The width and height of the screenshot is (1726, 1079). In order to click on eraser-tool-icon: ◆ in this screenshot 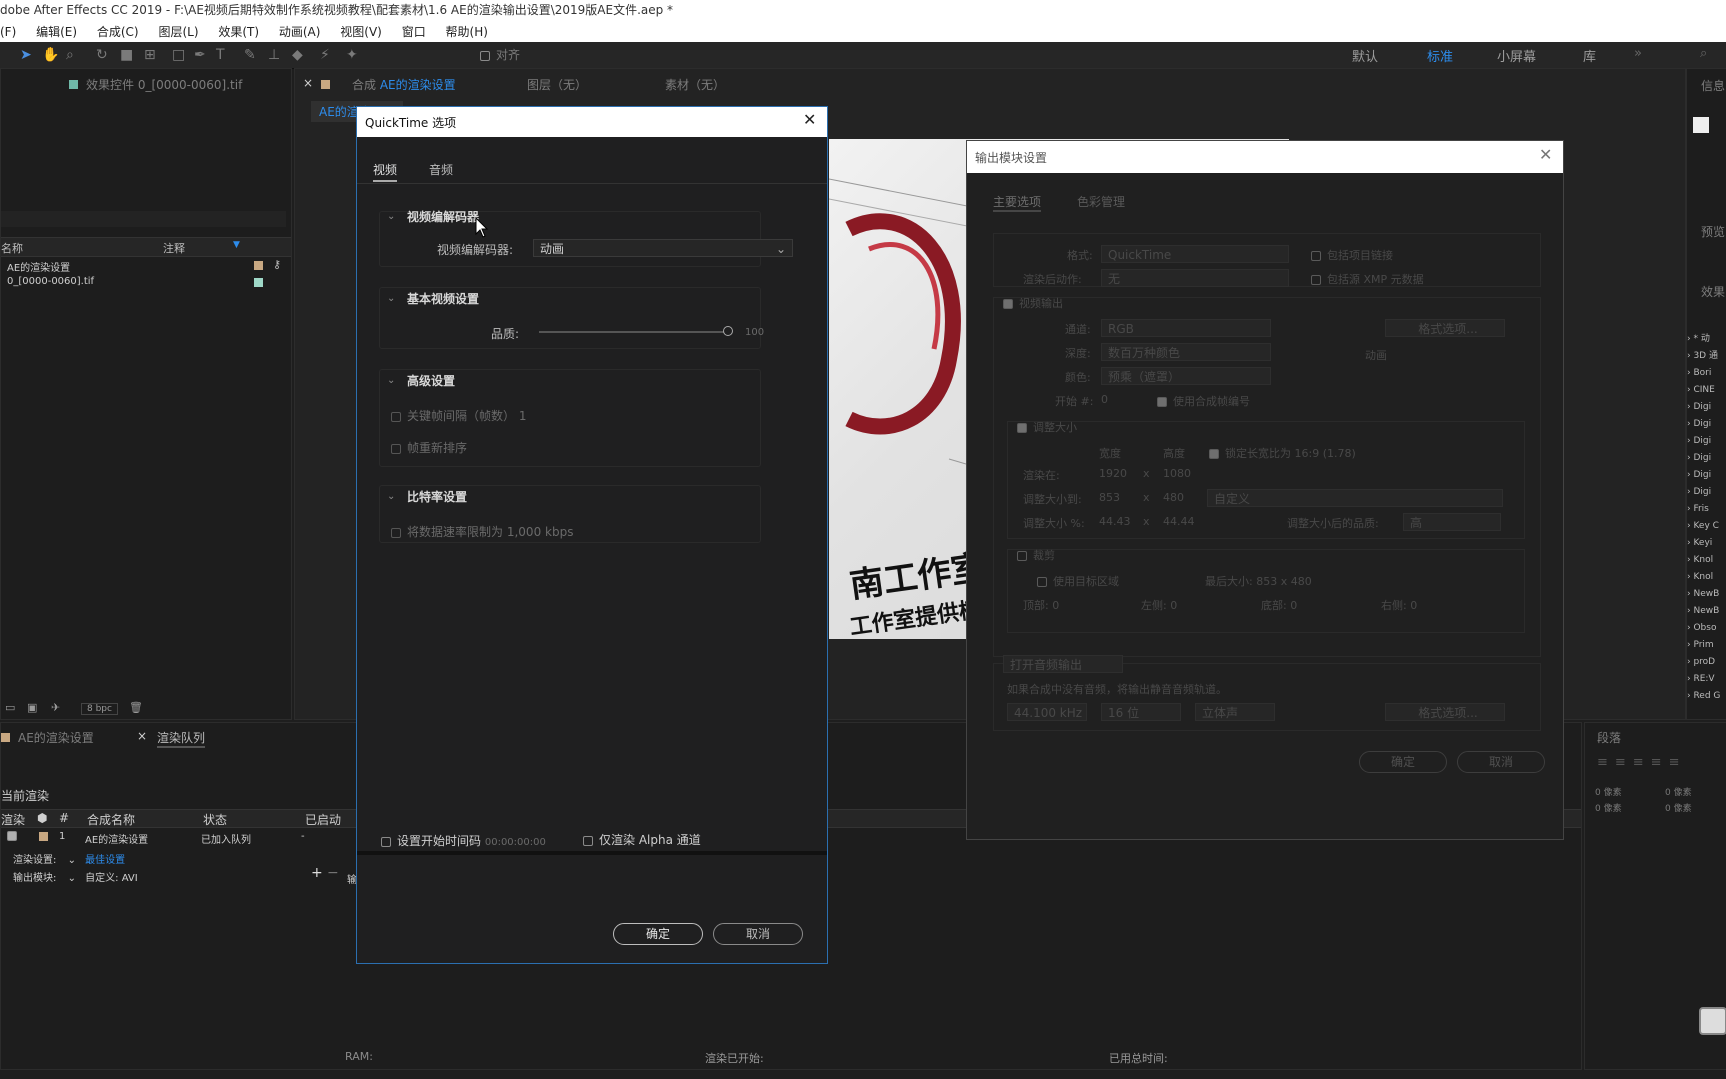, I will do `click(297, 55)`.